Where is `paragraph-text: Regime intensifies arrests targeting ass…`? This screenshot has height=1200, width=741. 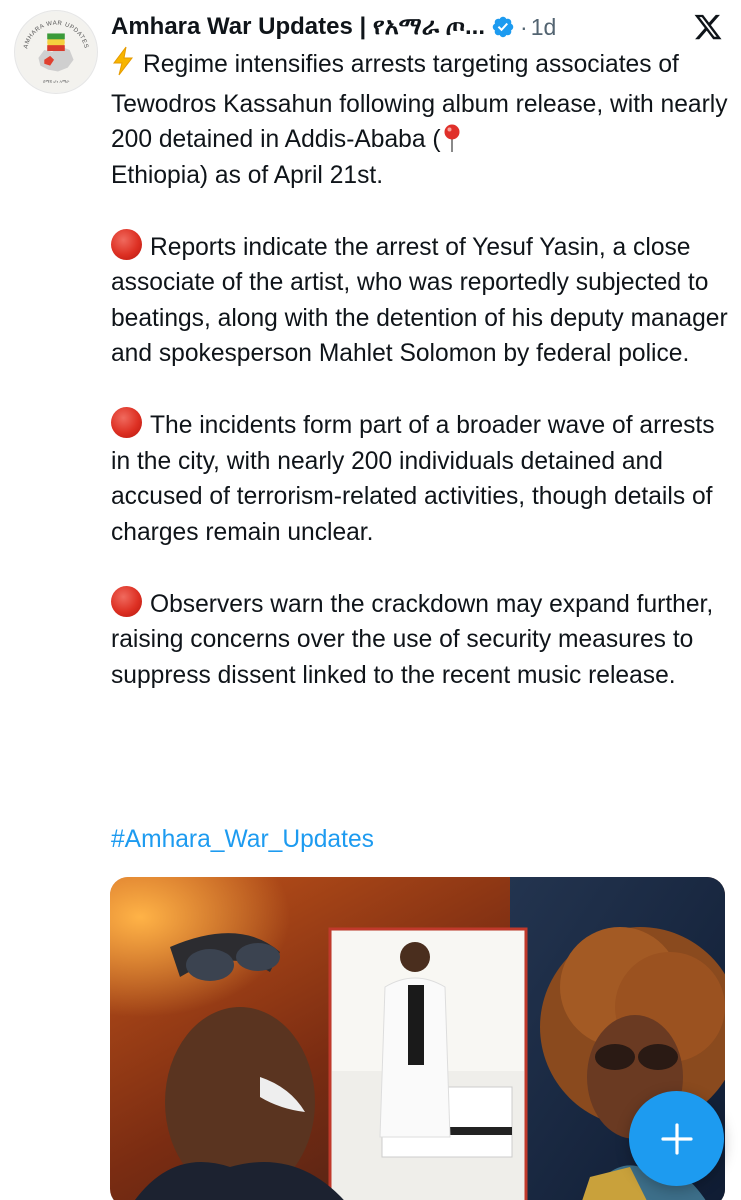
paragraph-text: Regime intensifies arrests targeting ass… is located at coordinates (419, 102).